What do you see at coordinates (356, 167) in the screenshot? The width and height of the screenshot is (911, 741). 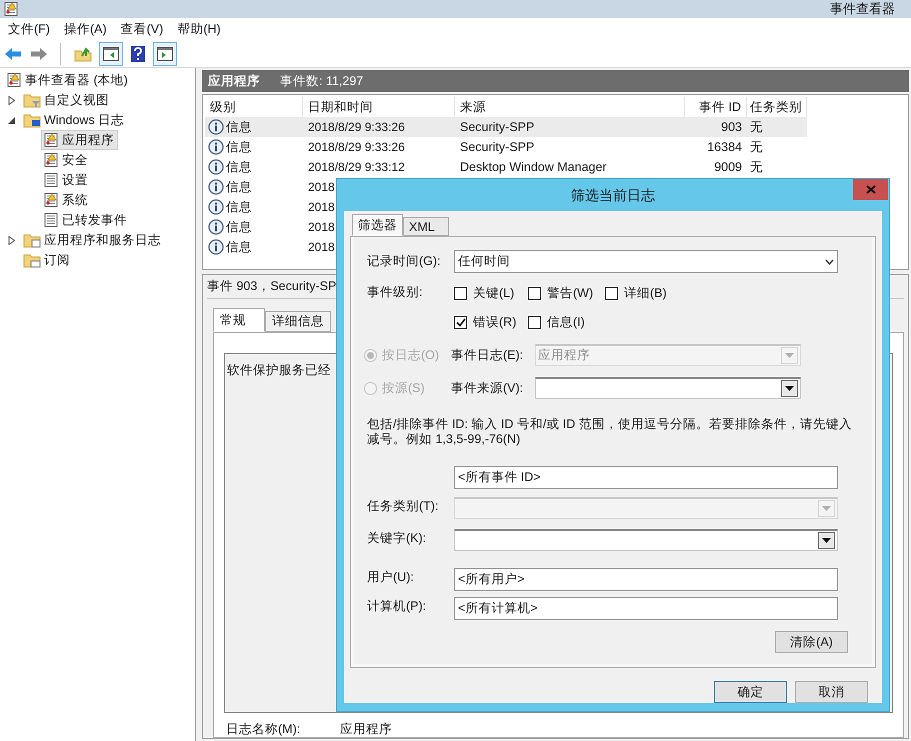 I see `table-cell: 2018/8/29 9:33:12` at bounding box center [356, 167].